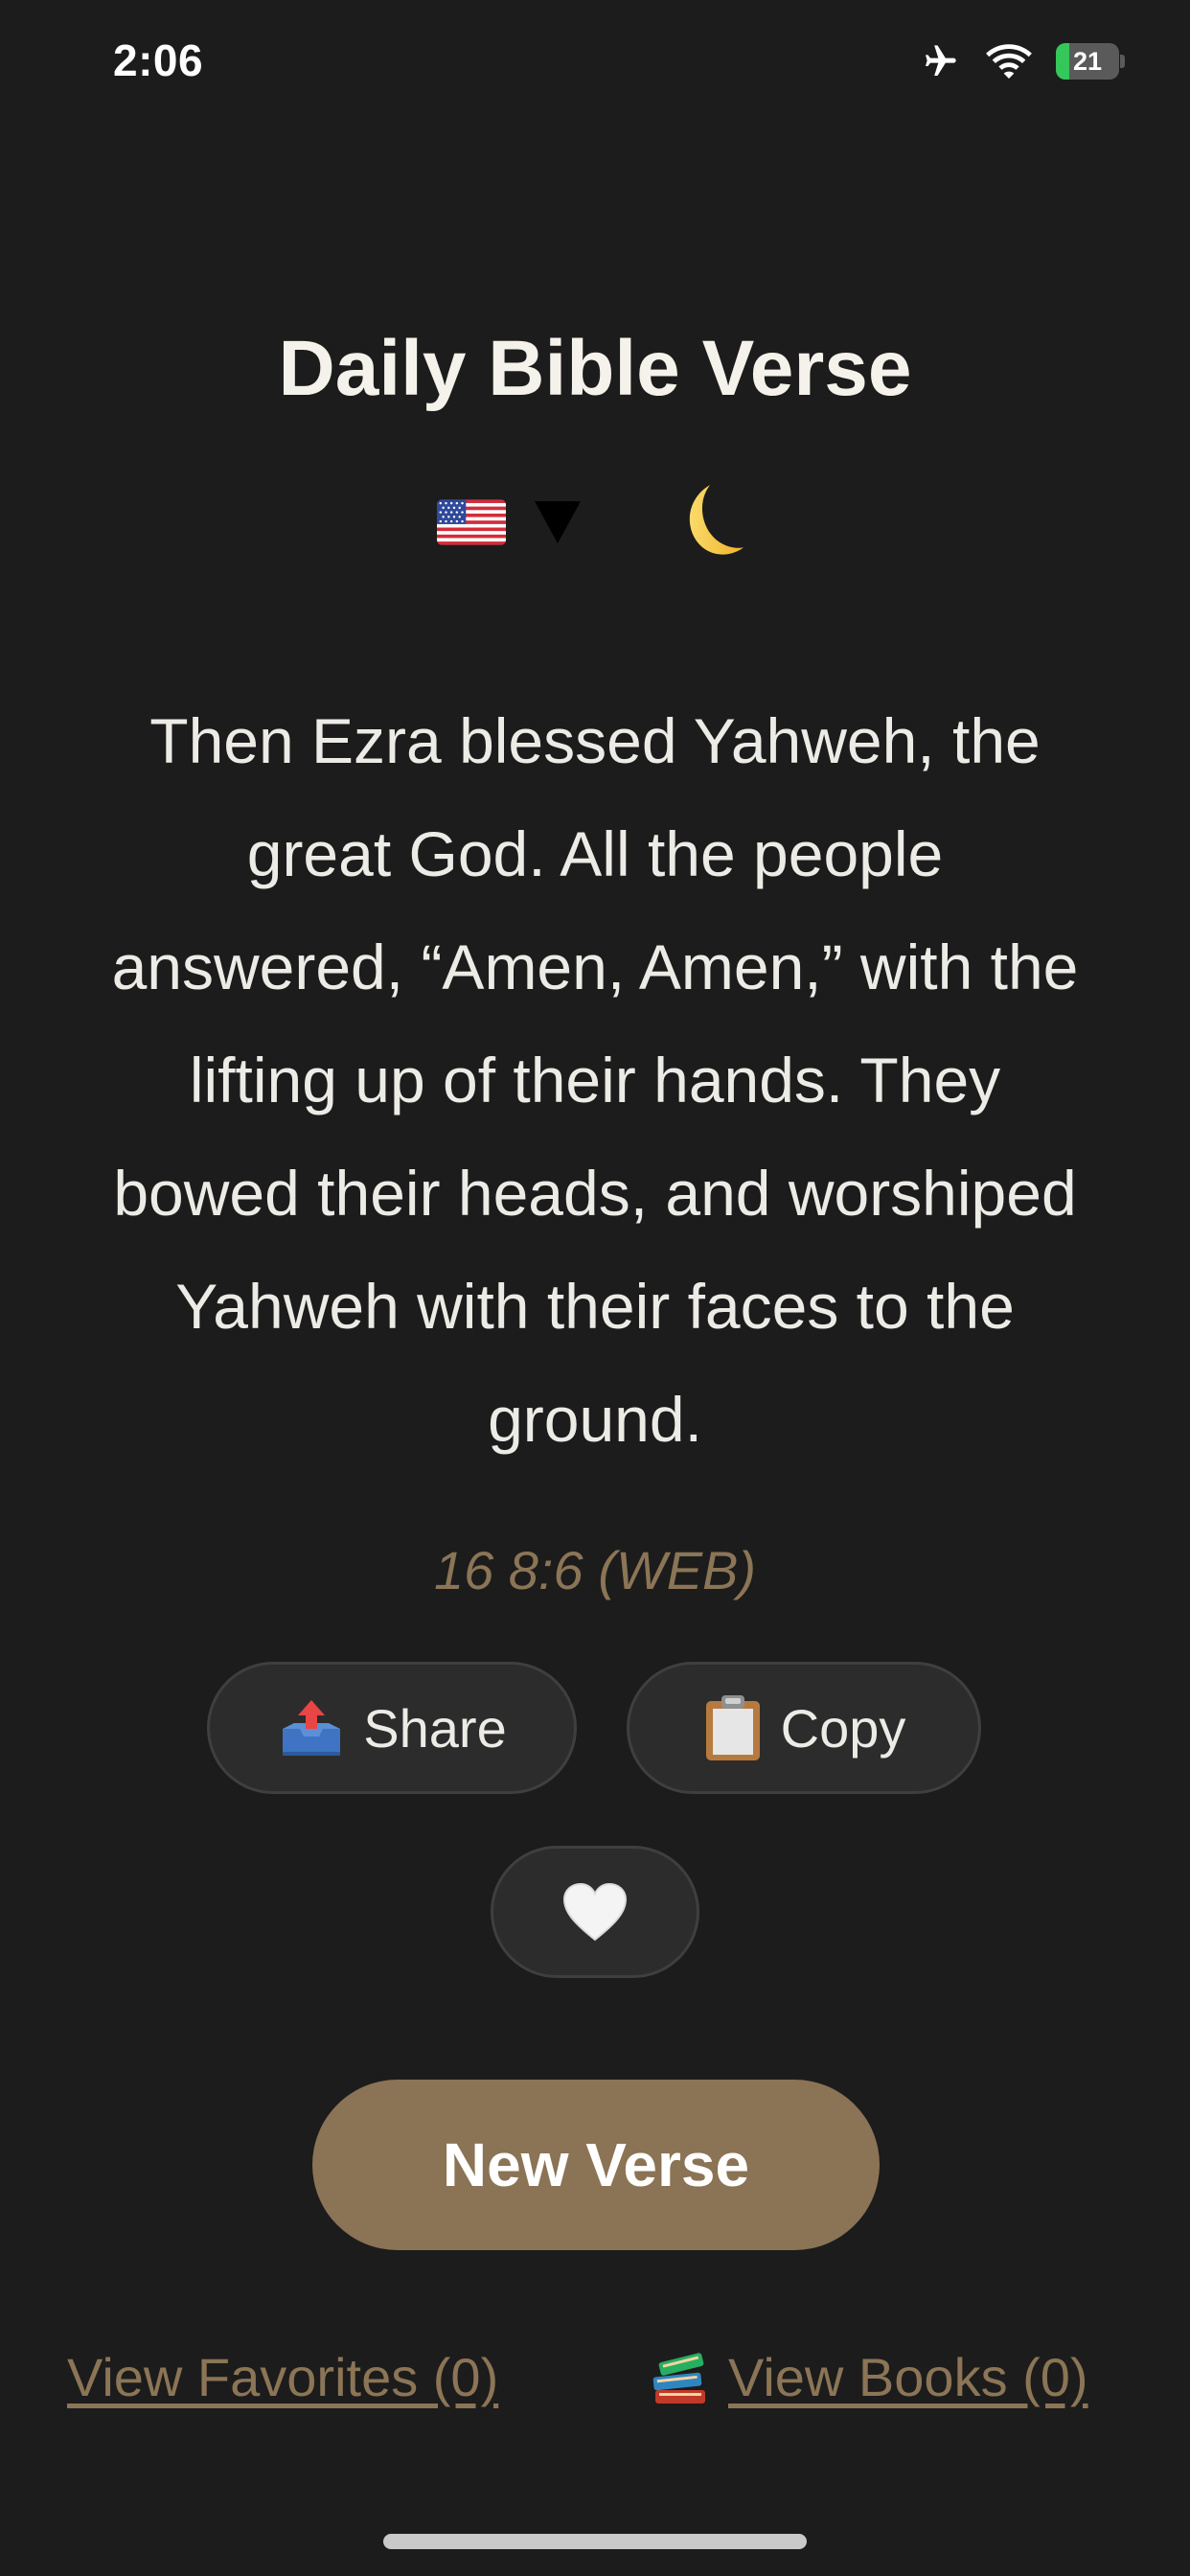 Image resolution: width=1190 pixels, height=2576 pixels. Describe the element at coordinates (595, 522) in the screenshot. I see `controls-row` at that location.